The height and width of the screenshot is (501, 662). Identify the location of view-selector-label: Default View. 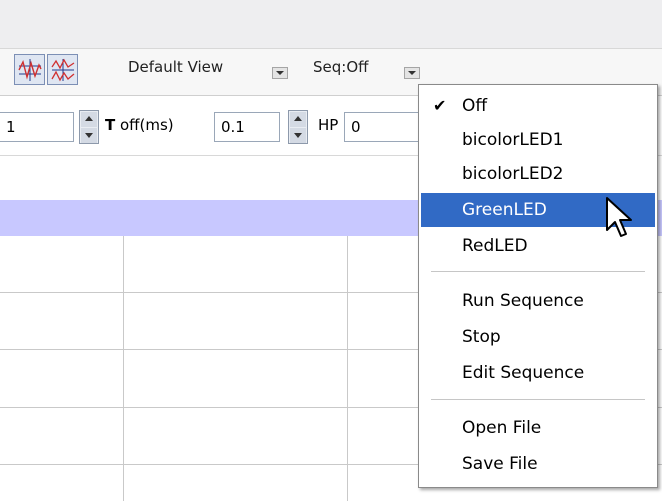
(175, 67).